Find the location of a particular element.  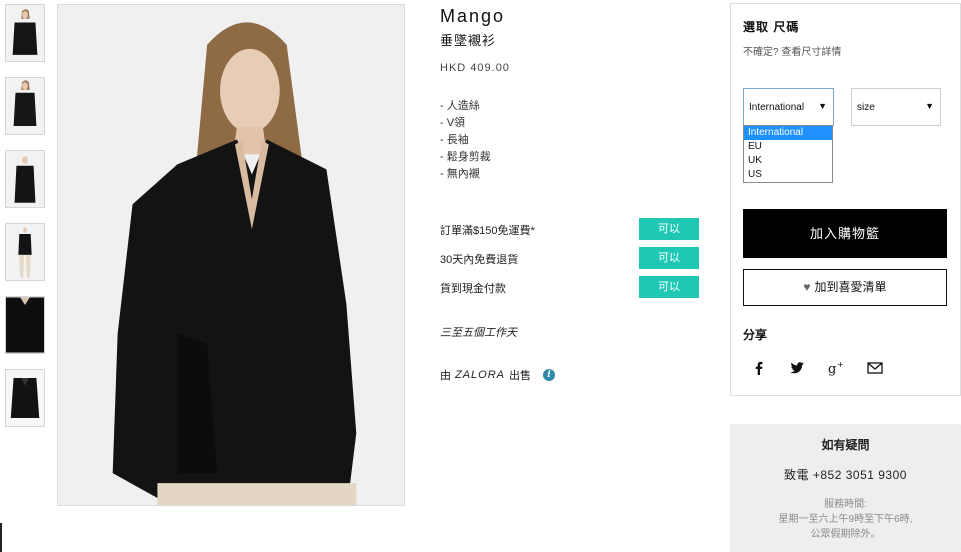

service-label: 貨到現金付款 is located at coordinates (473, 289).